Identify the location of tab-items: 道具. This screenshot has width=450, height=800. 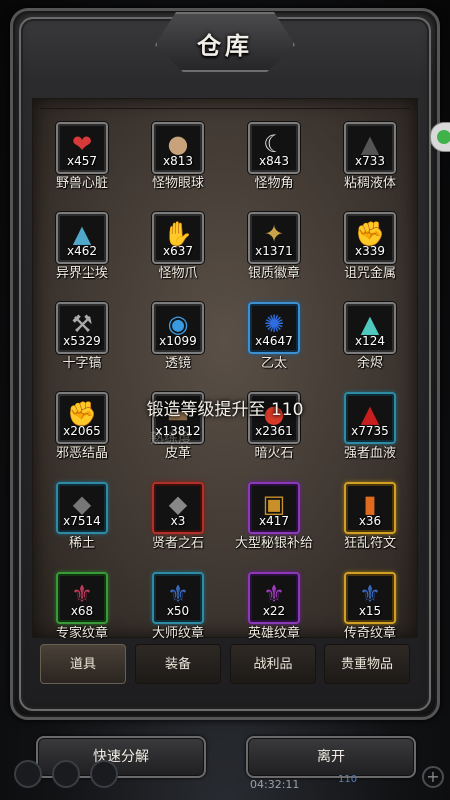
(83, 664).